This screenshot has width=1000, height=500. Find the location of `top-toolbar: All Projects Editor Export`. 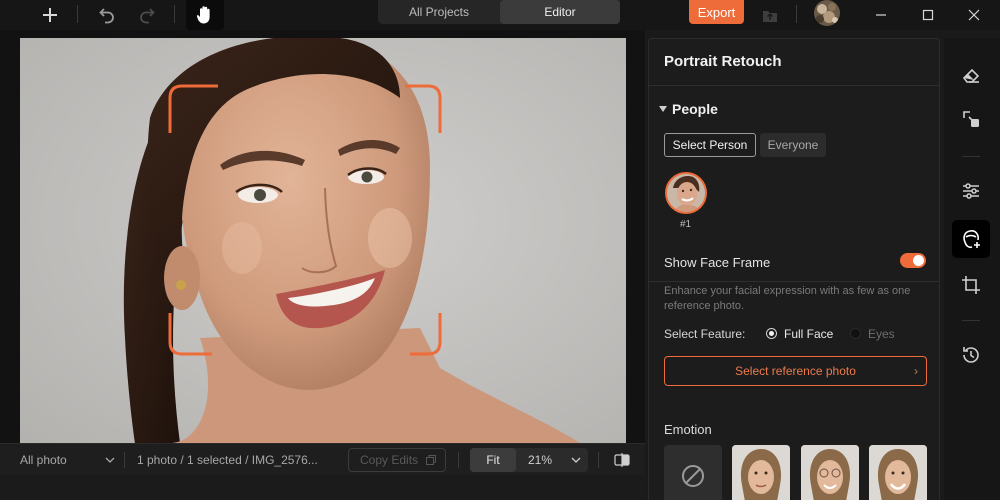

top-toolbar: All Projects Editor Export is located at coordinates (500, 15).